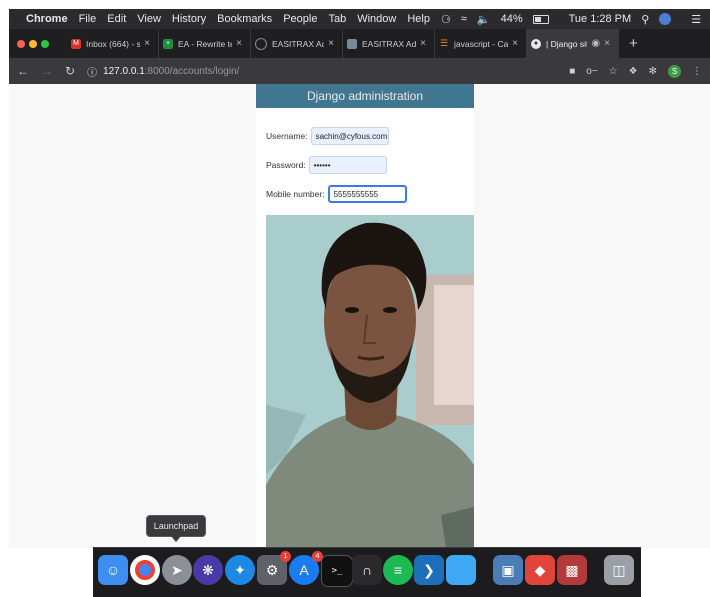 The width and height of the screenshot is (710, 597). What do you see at coordinates (45, 43) in the screenshot?
I see `zoom-window-icon` at bounding box center [45, 43].